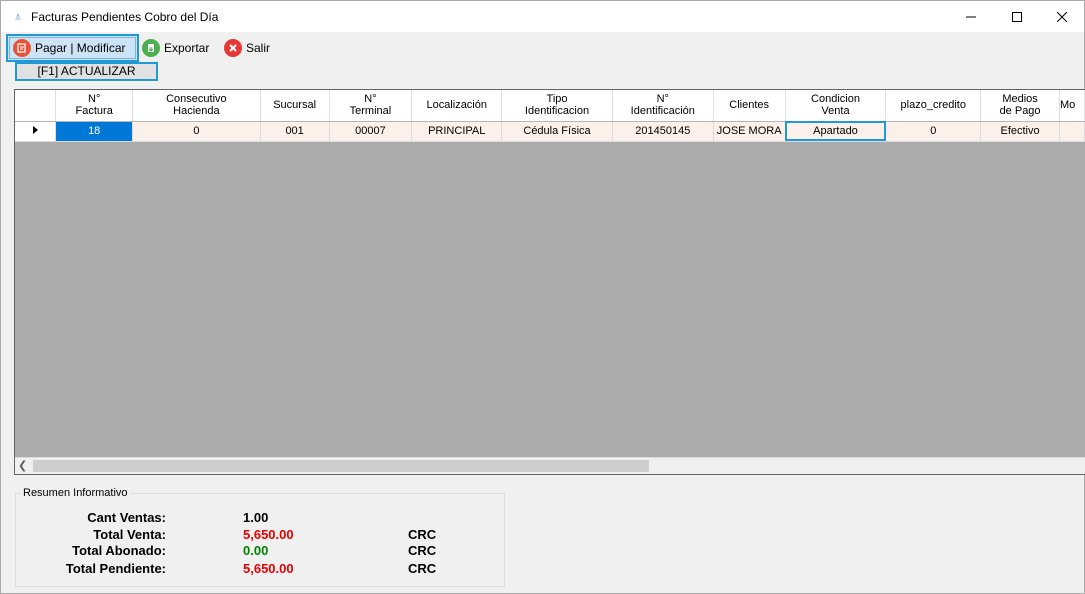  Describe the element at coordinates (115, 568) in the screenshot. I see `total-pendiente-label: Total Pendiente:` at that location.